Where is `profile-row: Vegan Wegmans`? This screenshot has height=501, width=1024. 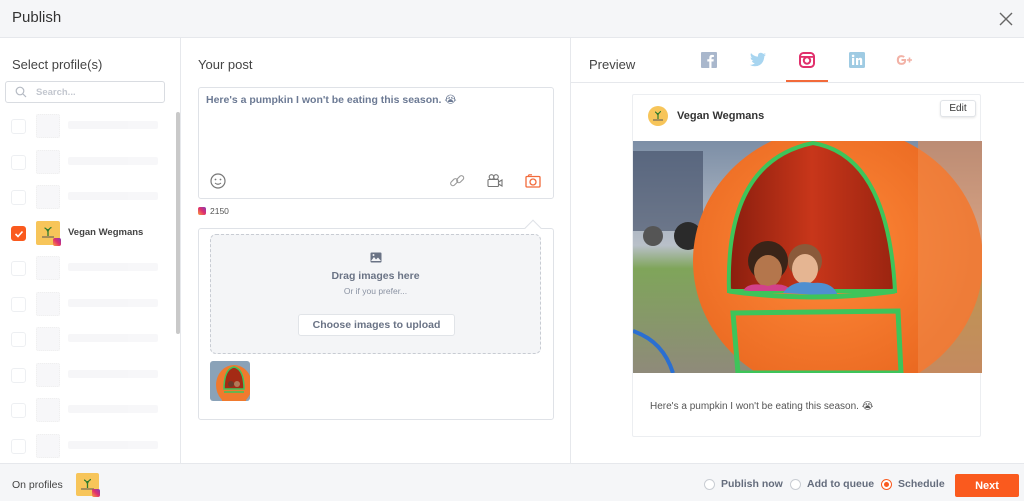
profile-row: Vegan Wegmans is located at coordinates (87, 234).